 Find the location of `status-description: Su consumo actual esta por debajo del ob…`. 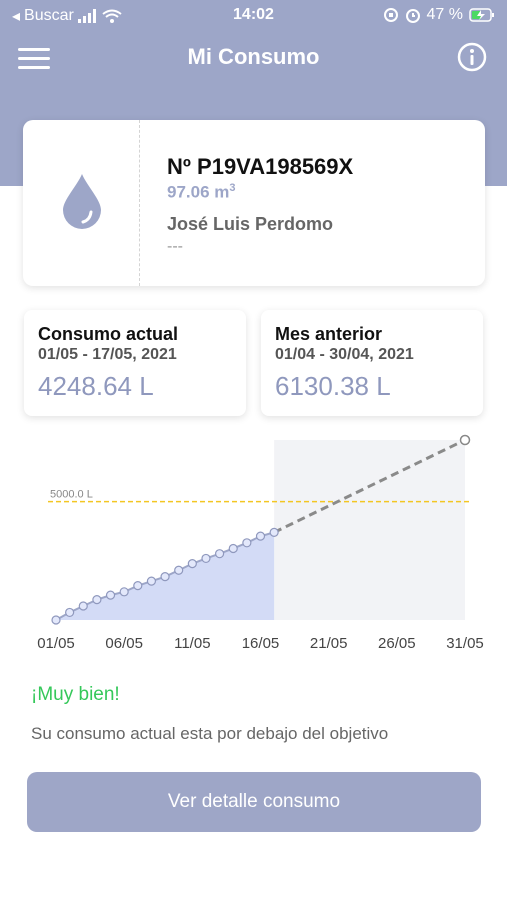

status-description: Su consumo actual esta por debajo del ob… is located at coordinates (210, 733).